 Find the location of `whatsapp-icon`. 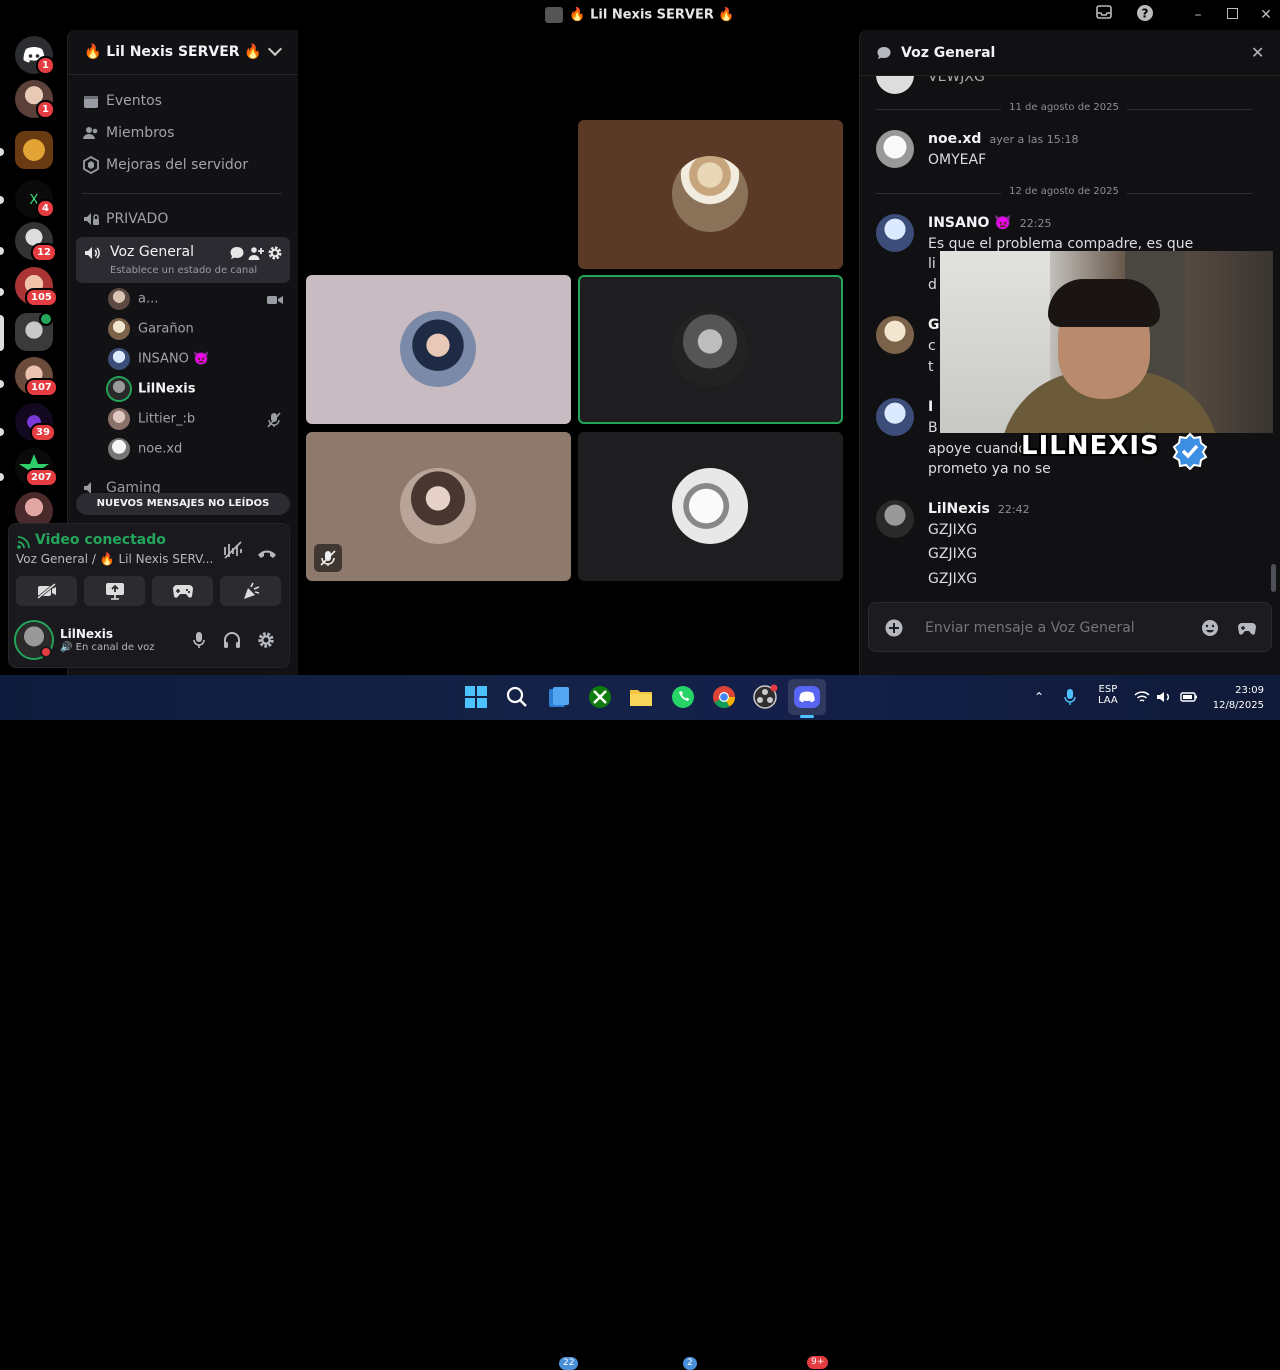

whatsapp-icon is located at coordinates (683, 697).